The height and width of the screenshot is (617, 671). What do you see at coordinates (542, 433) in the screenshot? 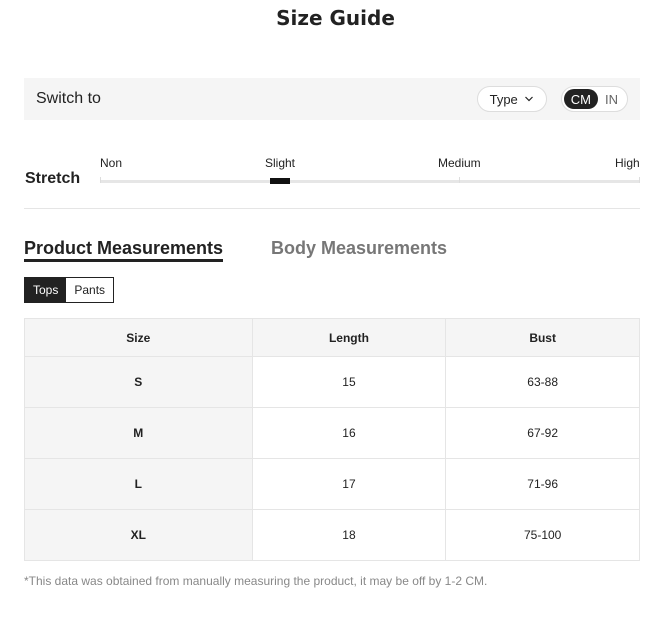
I see `bust-cell: 67-92` at bounding box center [542, 433].